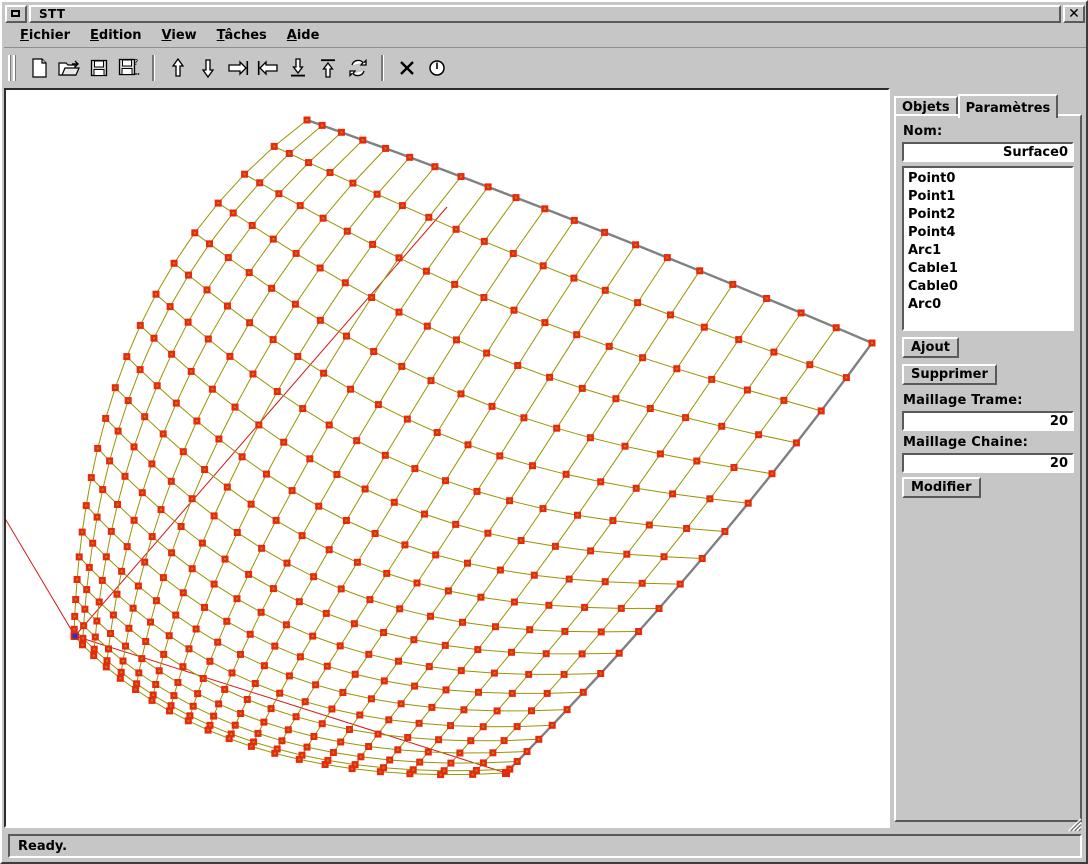 Image resolution: width=1088 pixels, height=864 pixels. What do you see at coordinates (298, 68) in the screenshot?
I see `move-bottom-button` at bounding box center [298, 68].